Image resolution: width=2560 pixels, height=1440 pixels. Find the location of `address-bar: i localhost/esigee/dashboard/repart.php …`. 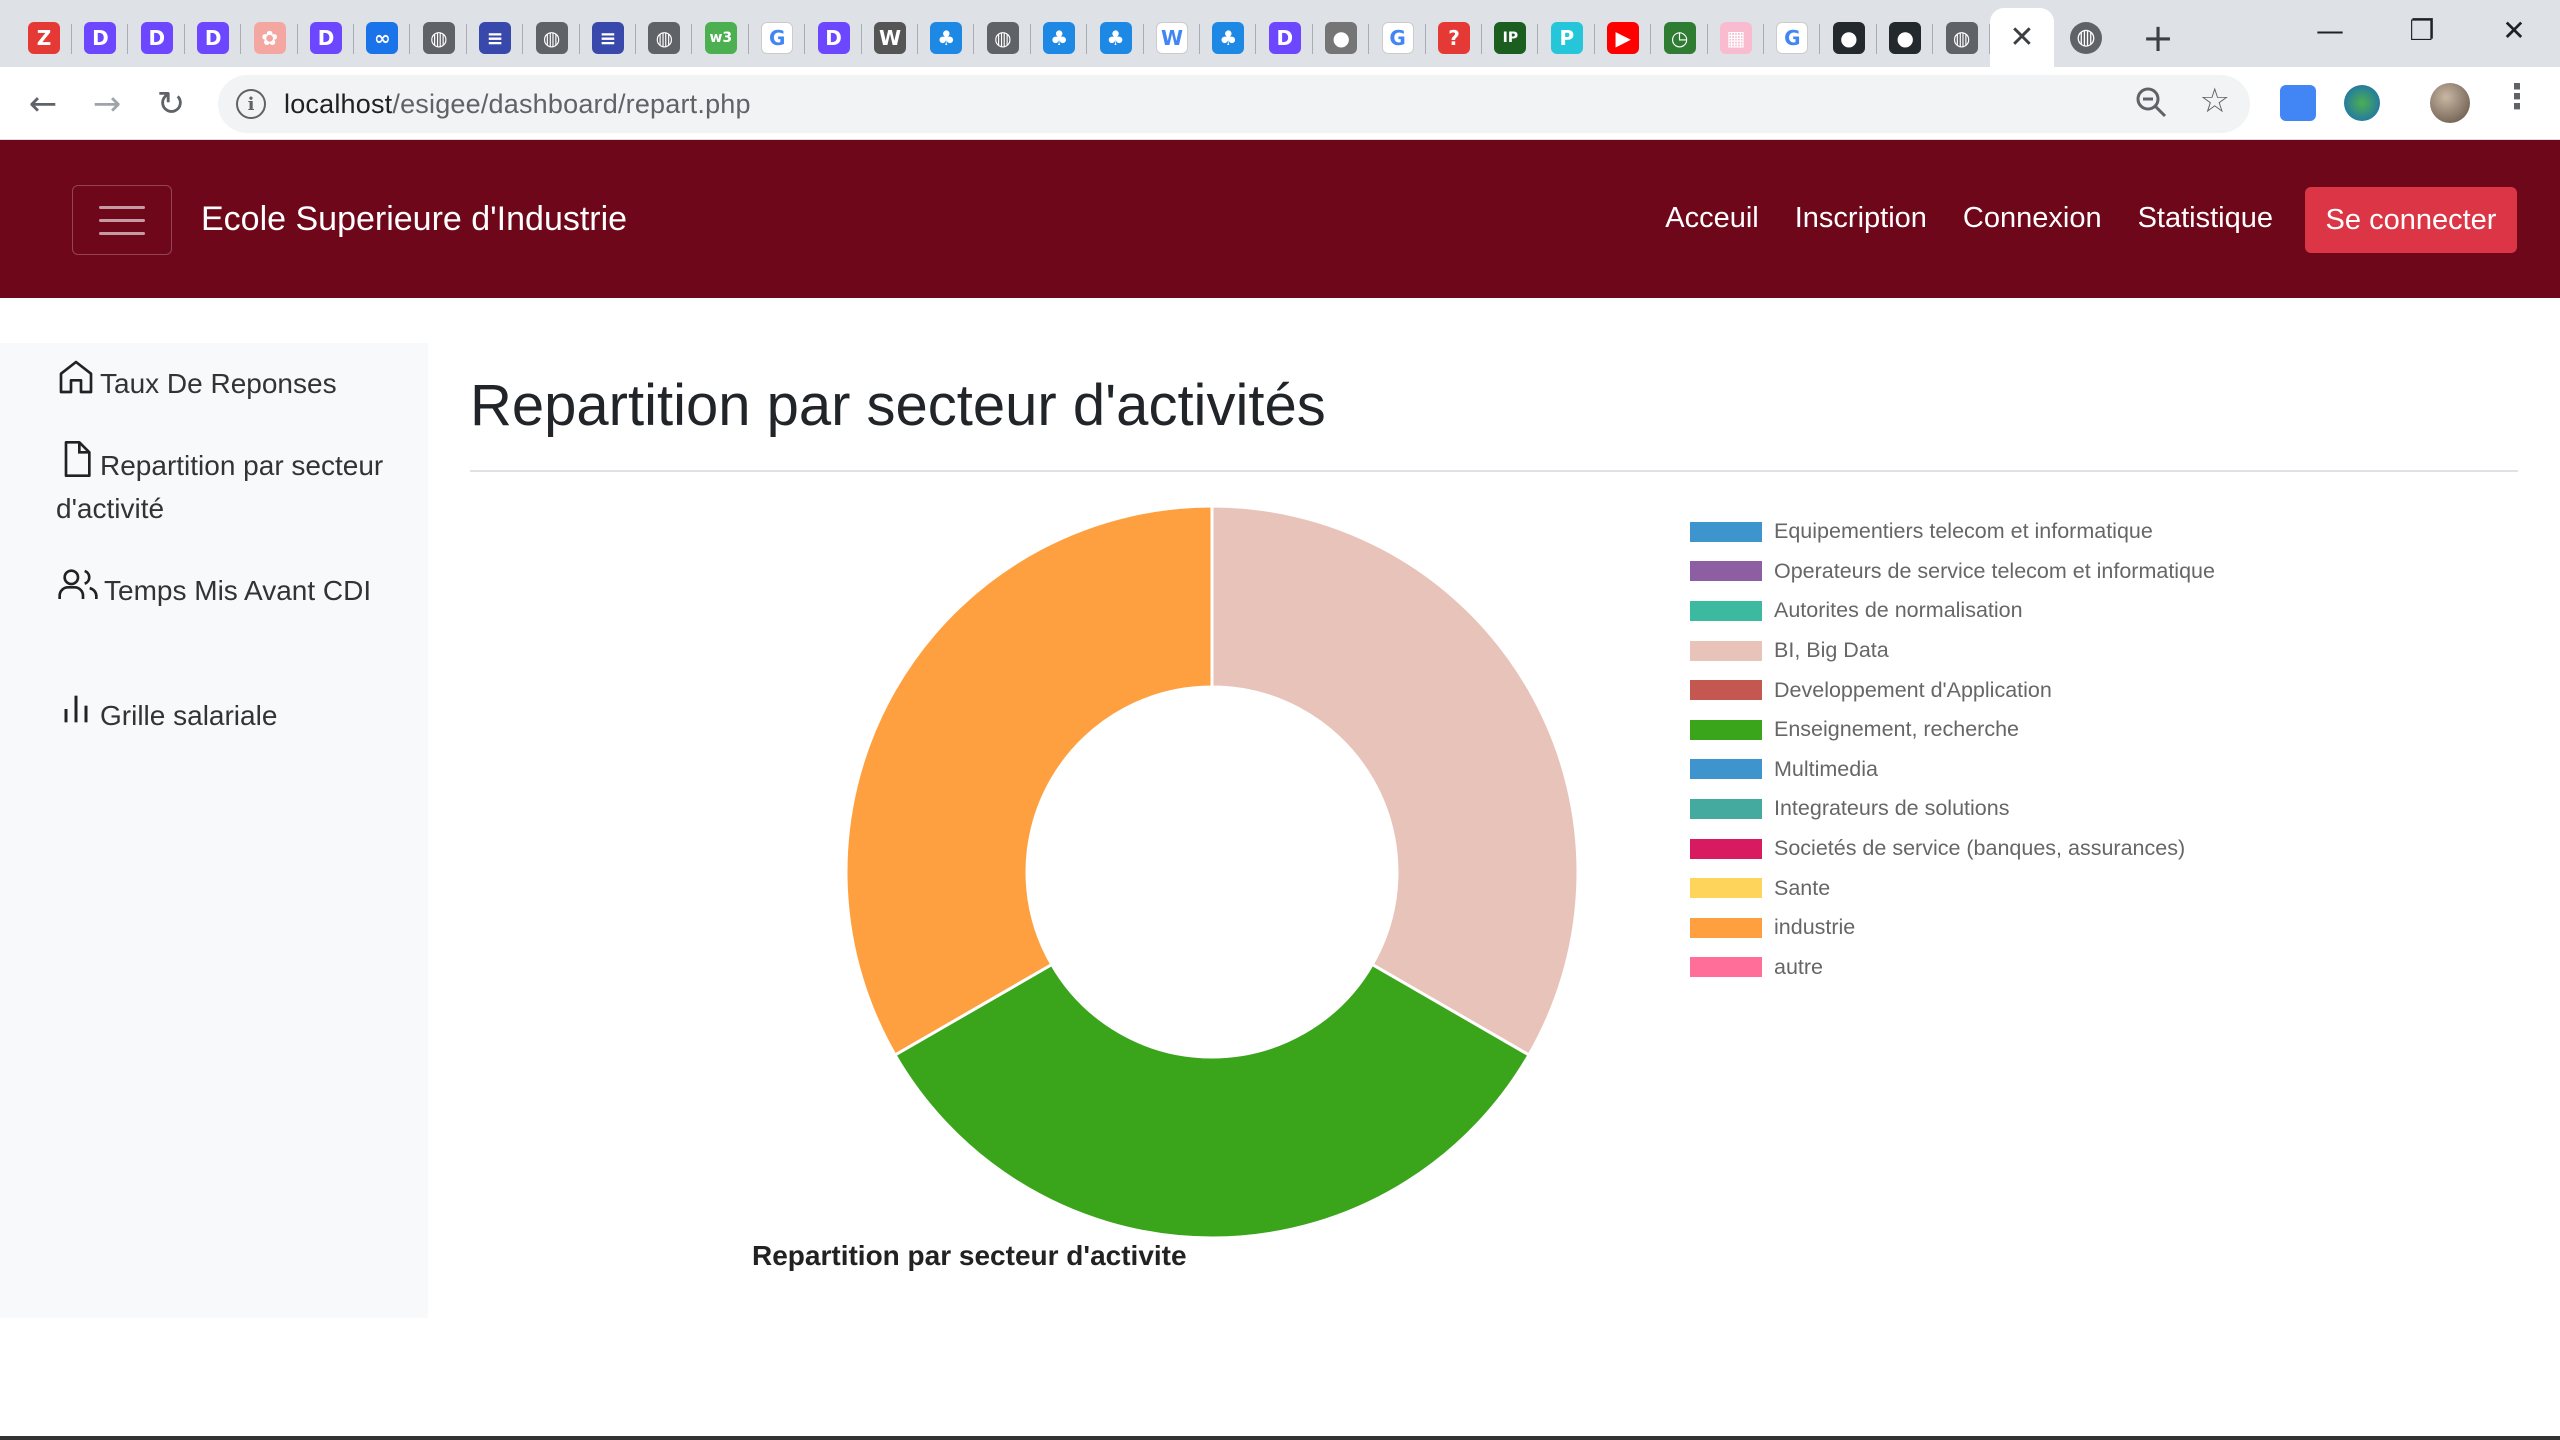

address-bar: i localhost/esigee/dashboard/repart.php … is located at coordinates (1234, 104).